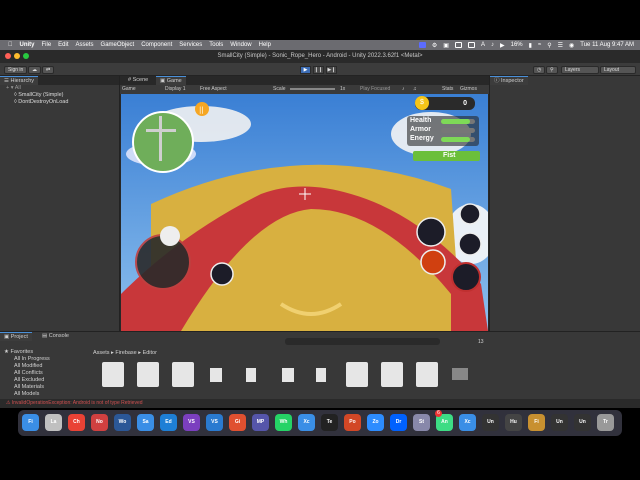 The width and height of the screenshot is (640, 480). What do you see at coordinates (118, 45) in the screenshot?
I see `menu-gameobject: GameObject` at bounding box center [118, 45].